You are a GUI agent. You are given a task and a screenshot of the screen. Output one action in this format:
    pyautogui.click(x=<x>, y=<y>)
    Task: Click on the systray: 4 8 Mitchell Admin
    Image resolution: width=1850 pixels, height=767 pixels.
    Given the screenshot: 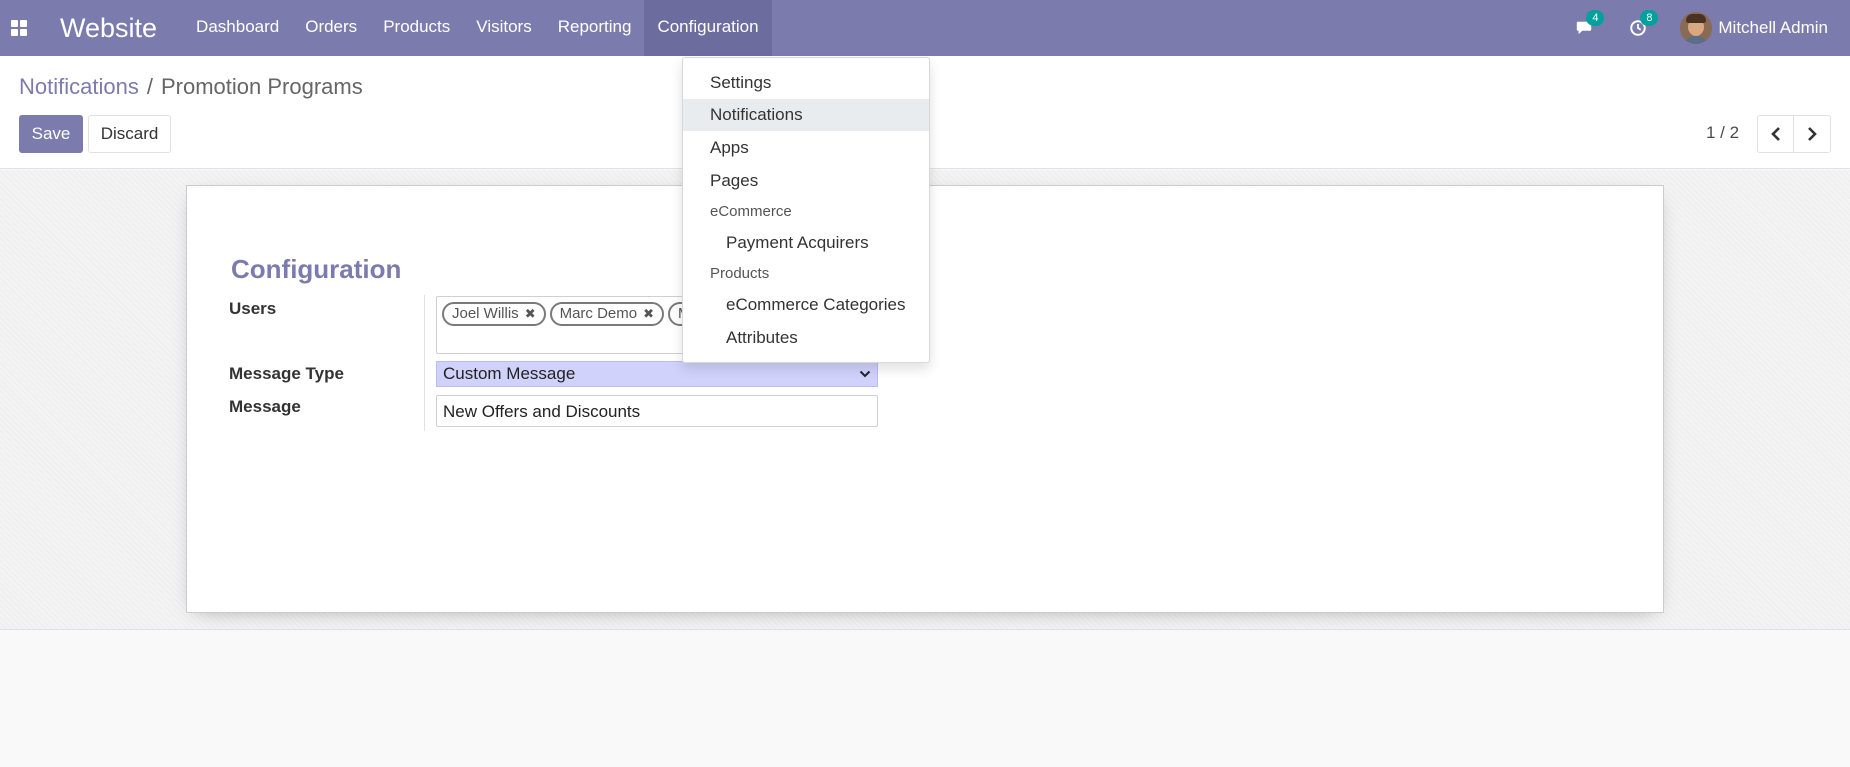 What is the action you would take?
    pyautogui.click(x=1711, y=28)
    